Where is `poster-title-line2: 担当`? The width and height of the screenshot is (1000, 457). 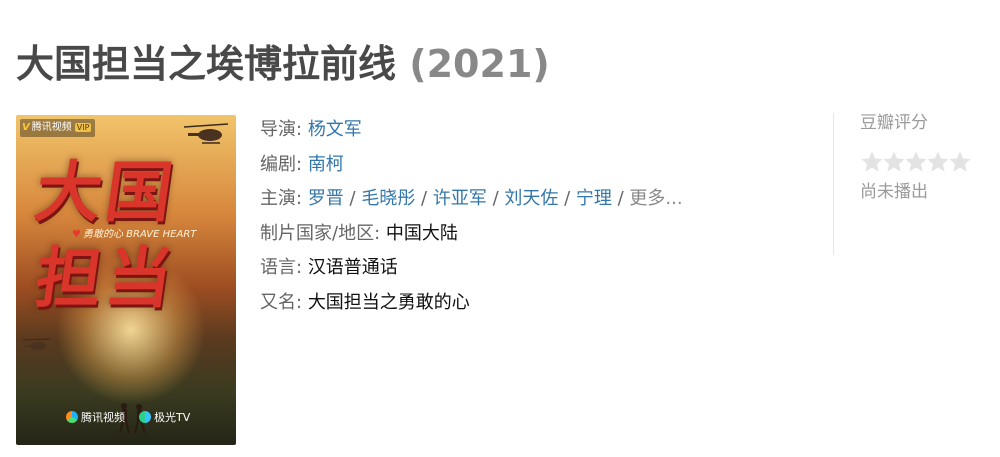
poster-title-line2: 担当 is located at coordinates (106, 278).